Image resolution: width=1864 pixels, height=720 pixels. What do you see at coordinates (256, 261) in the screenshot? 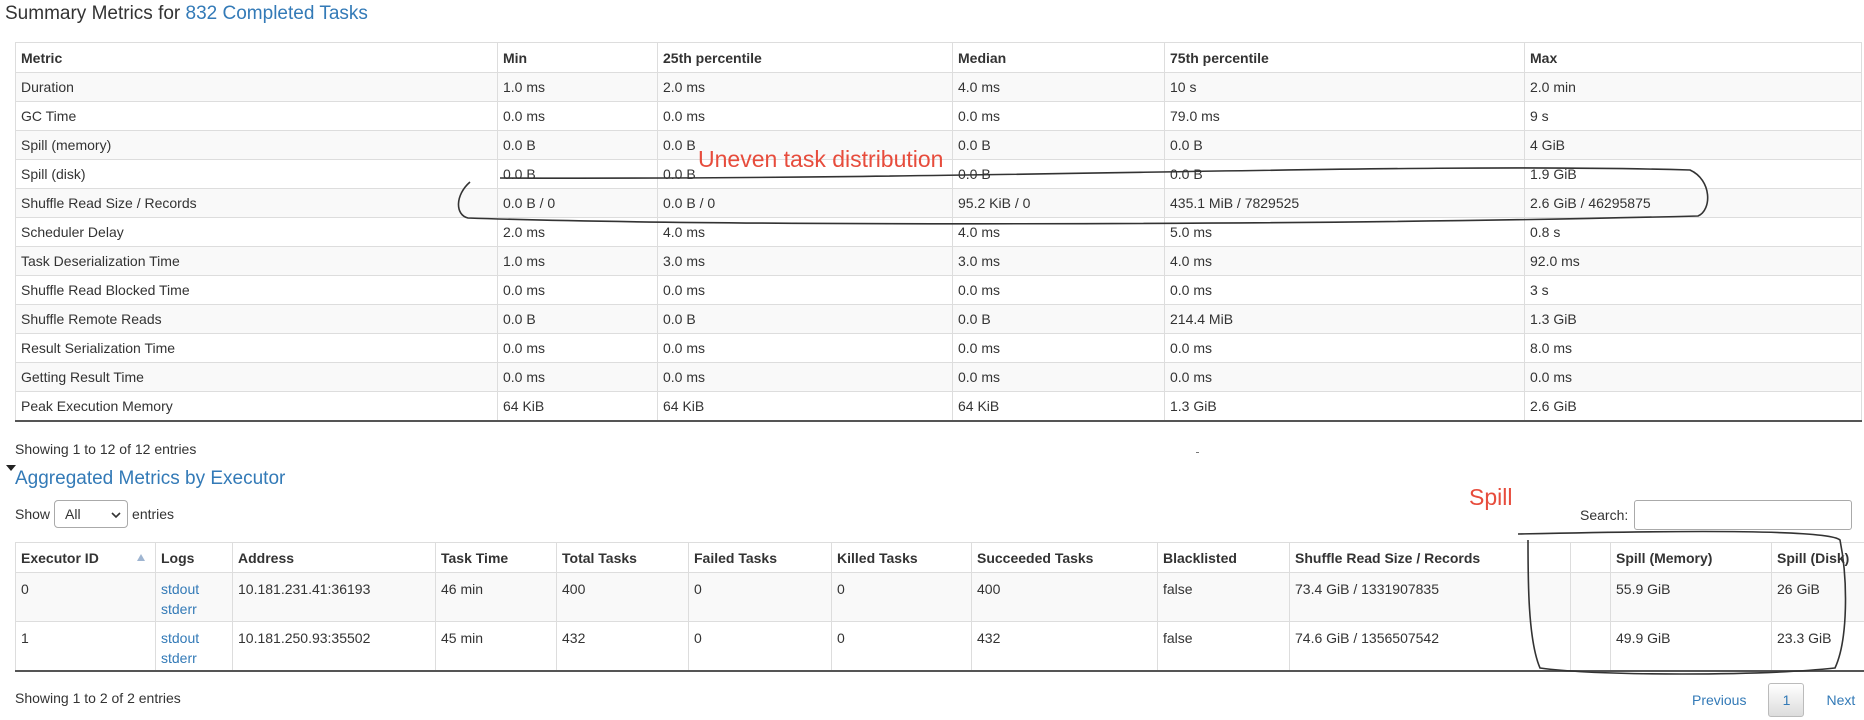
I see `summary-cell-metric: Task Deserialization Time` at bounding box center [256, 261].